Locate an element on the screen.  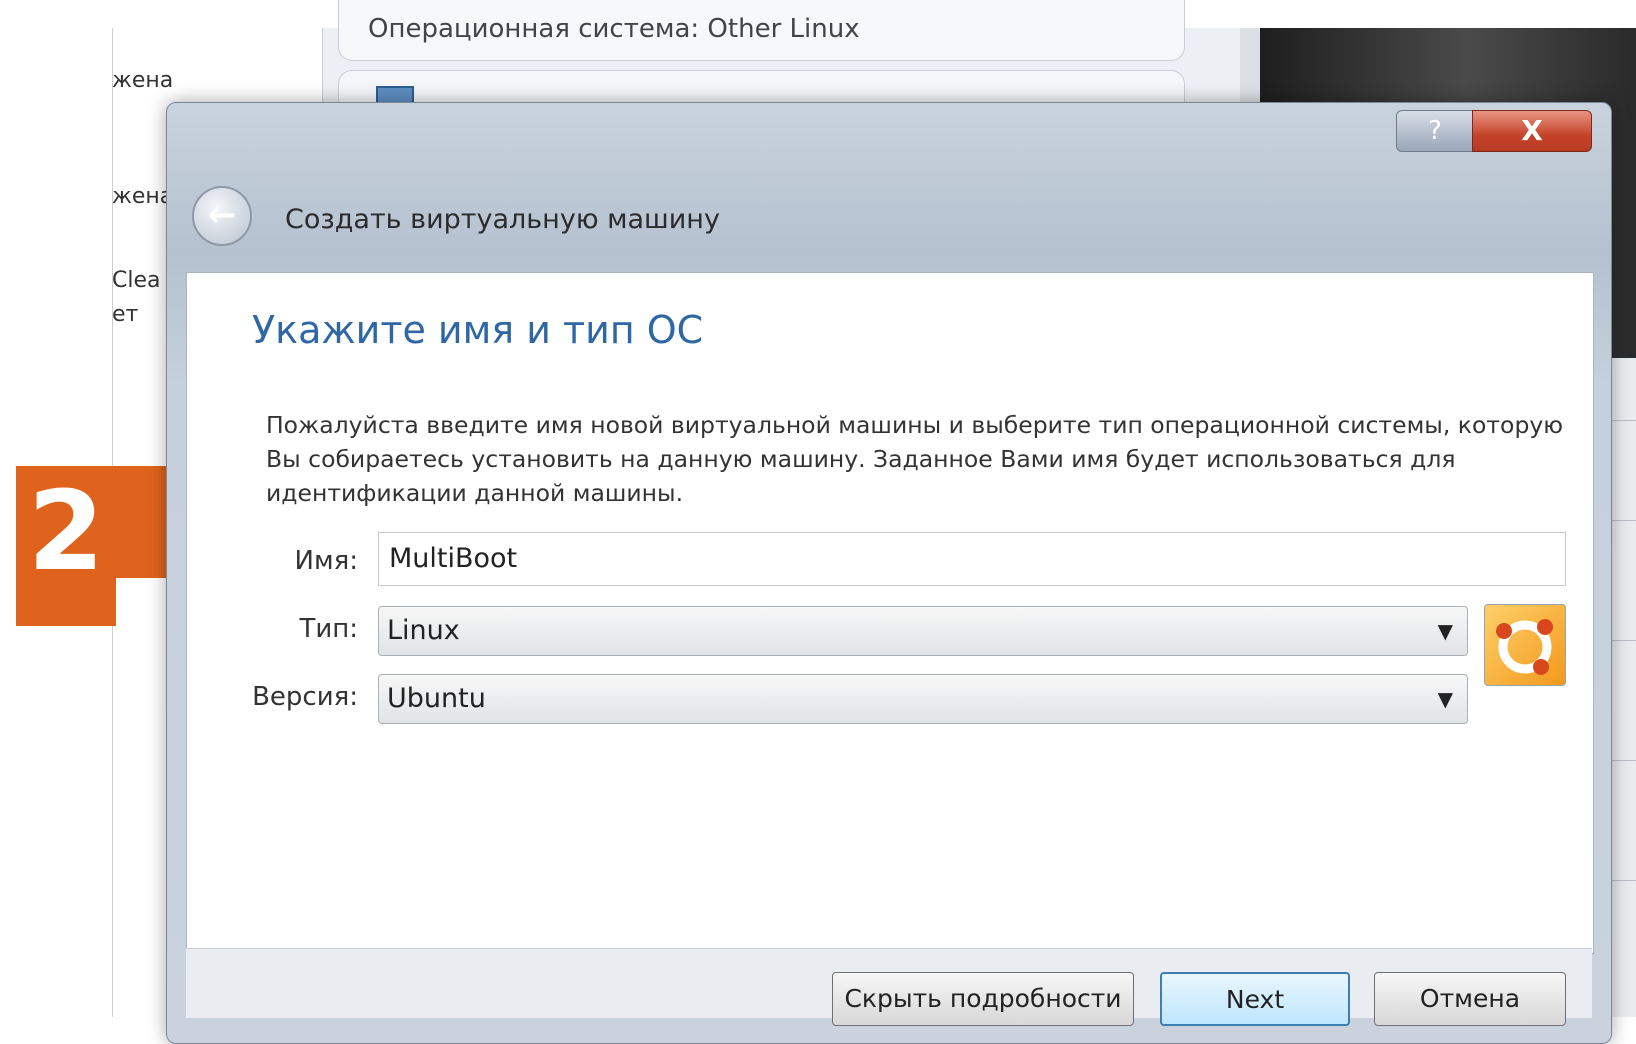
name-input: MultiBoot is located at coordinates (972, 559).